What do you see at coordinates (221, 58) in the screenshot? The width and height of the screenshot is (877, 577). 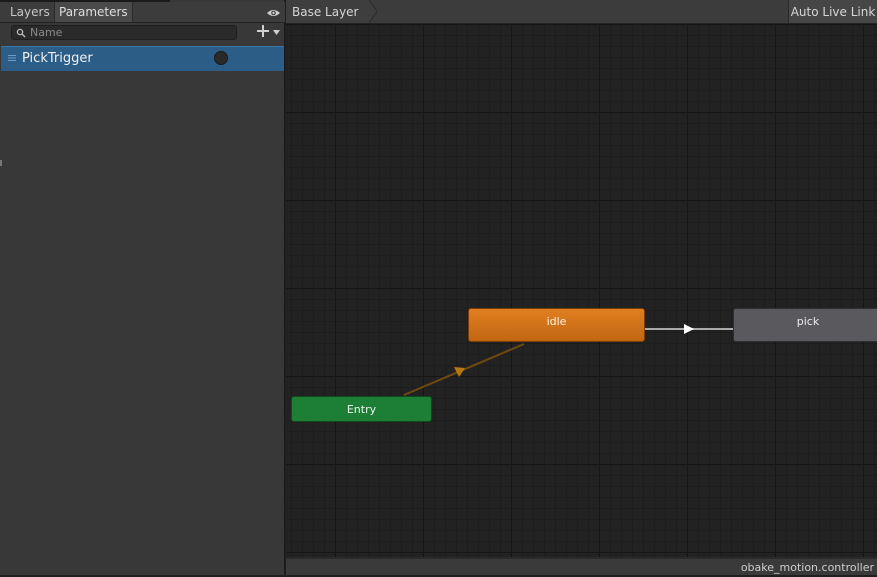 I see `trigger-toggle` at bounding box center [221, 58].